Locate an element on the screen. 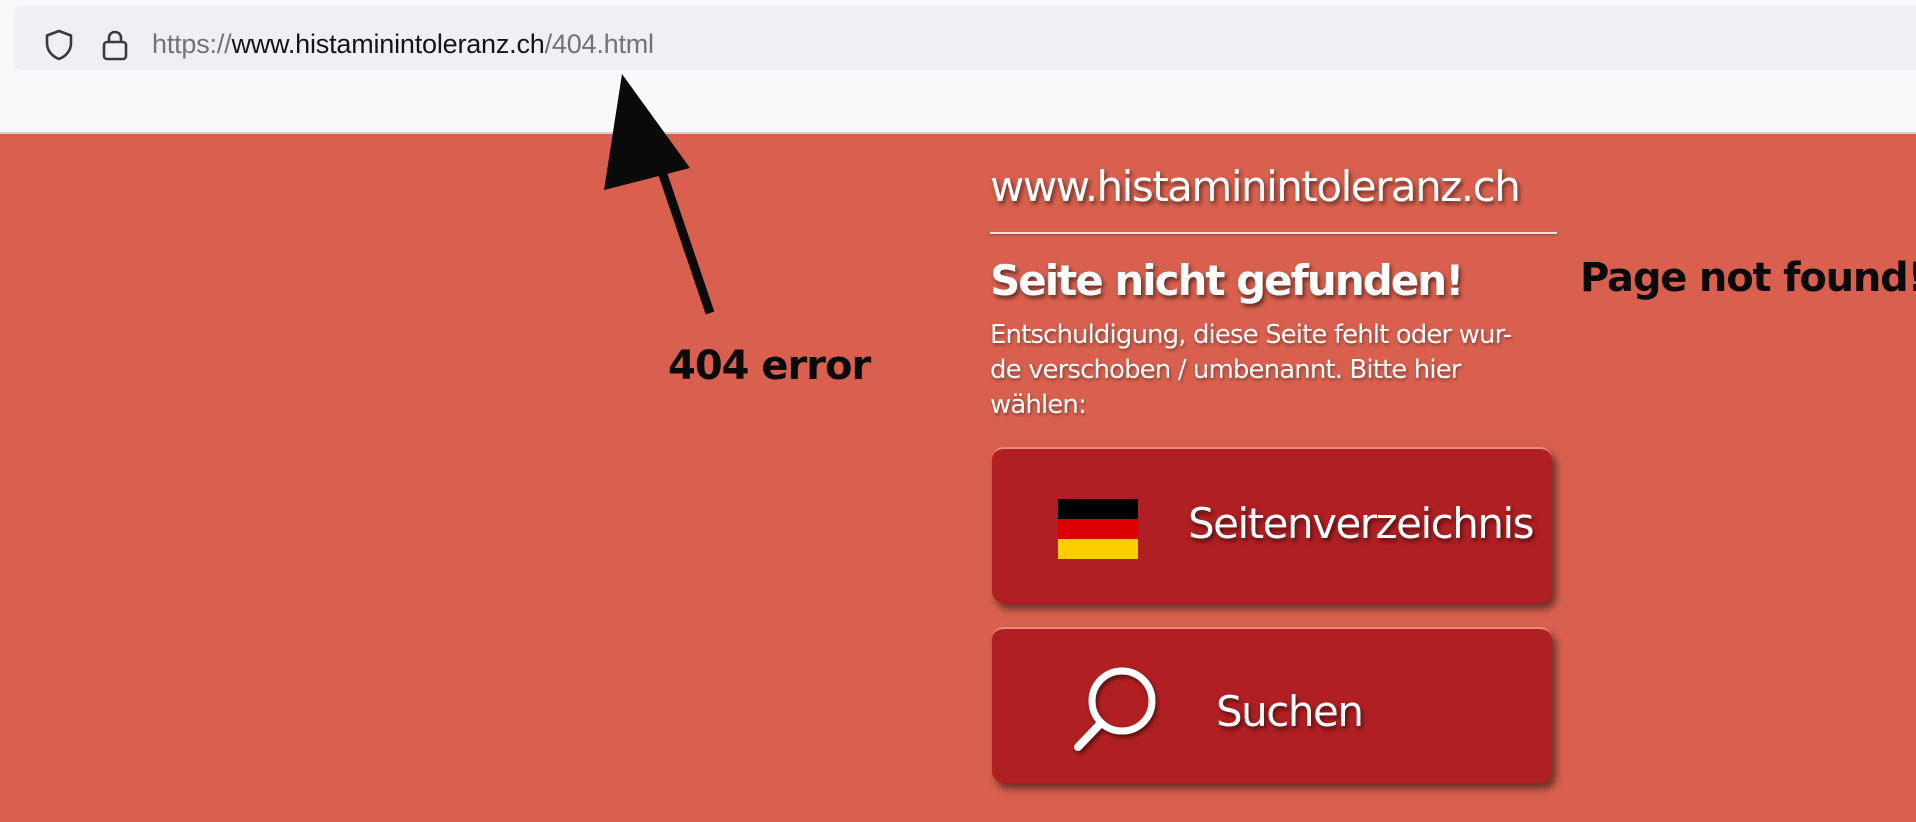 The width and height of the screenshot is (1916, 822). site-title: www.histaminintoleranz.ch is located at coordinates (1274, 187).